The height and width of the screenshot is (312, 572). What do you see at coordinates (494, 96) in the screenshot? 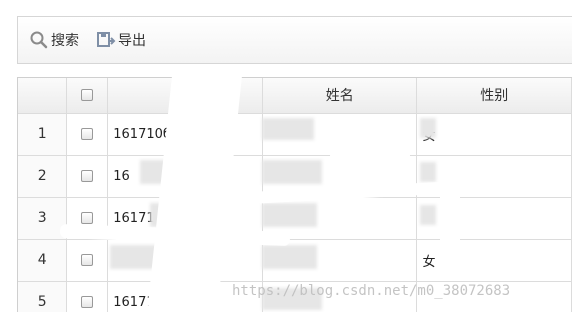
I see `column-header-gender: 性别` at bounding box center [494, 96].